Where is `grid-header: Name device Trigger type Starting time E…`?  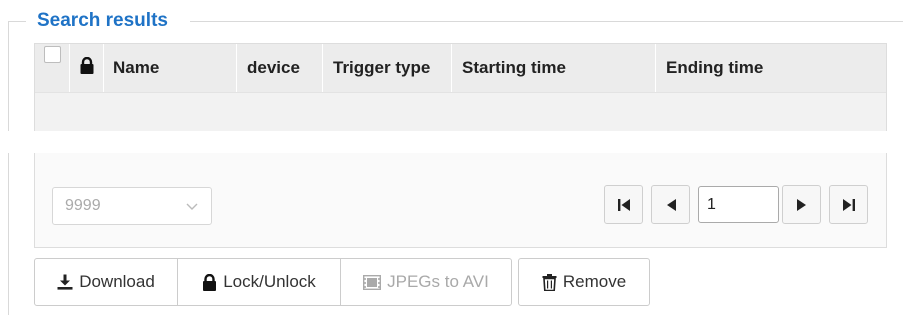
grid-header: Name device Trigger type Starting time E… is located at coordinates (460, 68).